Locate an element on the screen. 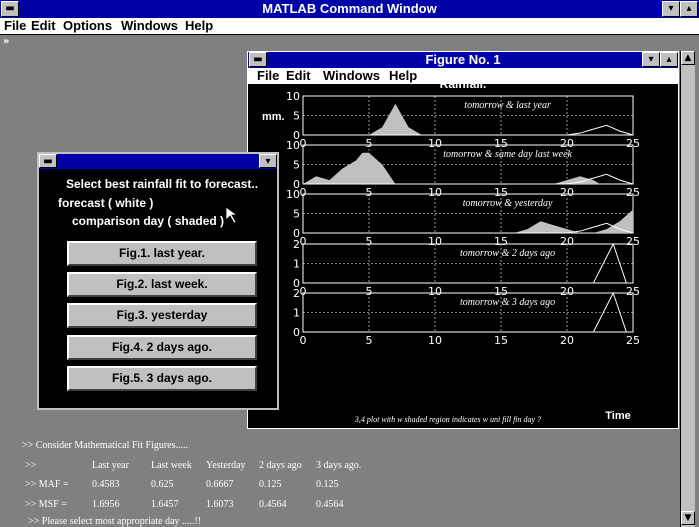 This screenshot has width=699, height=527. fig5-three-days-ago-button: Fig.5. 3 days ago. is located at coordinates (162, 378).